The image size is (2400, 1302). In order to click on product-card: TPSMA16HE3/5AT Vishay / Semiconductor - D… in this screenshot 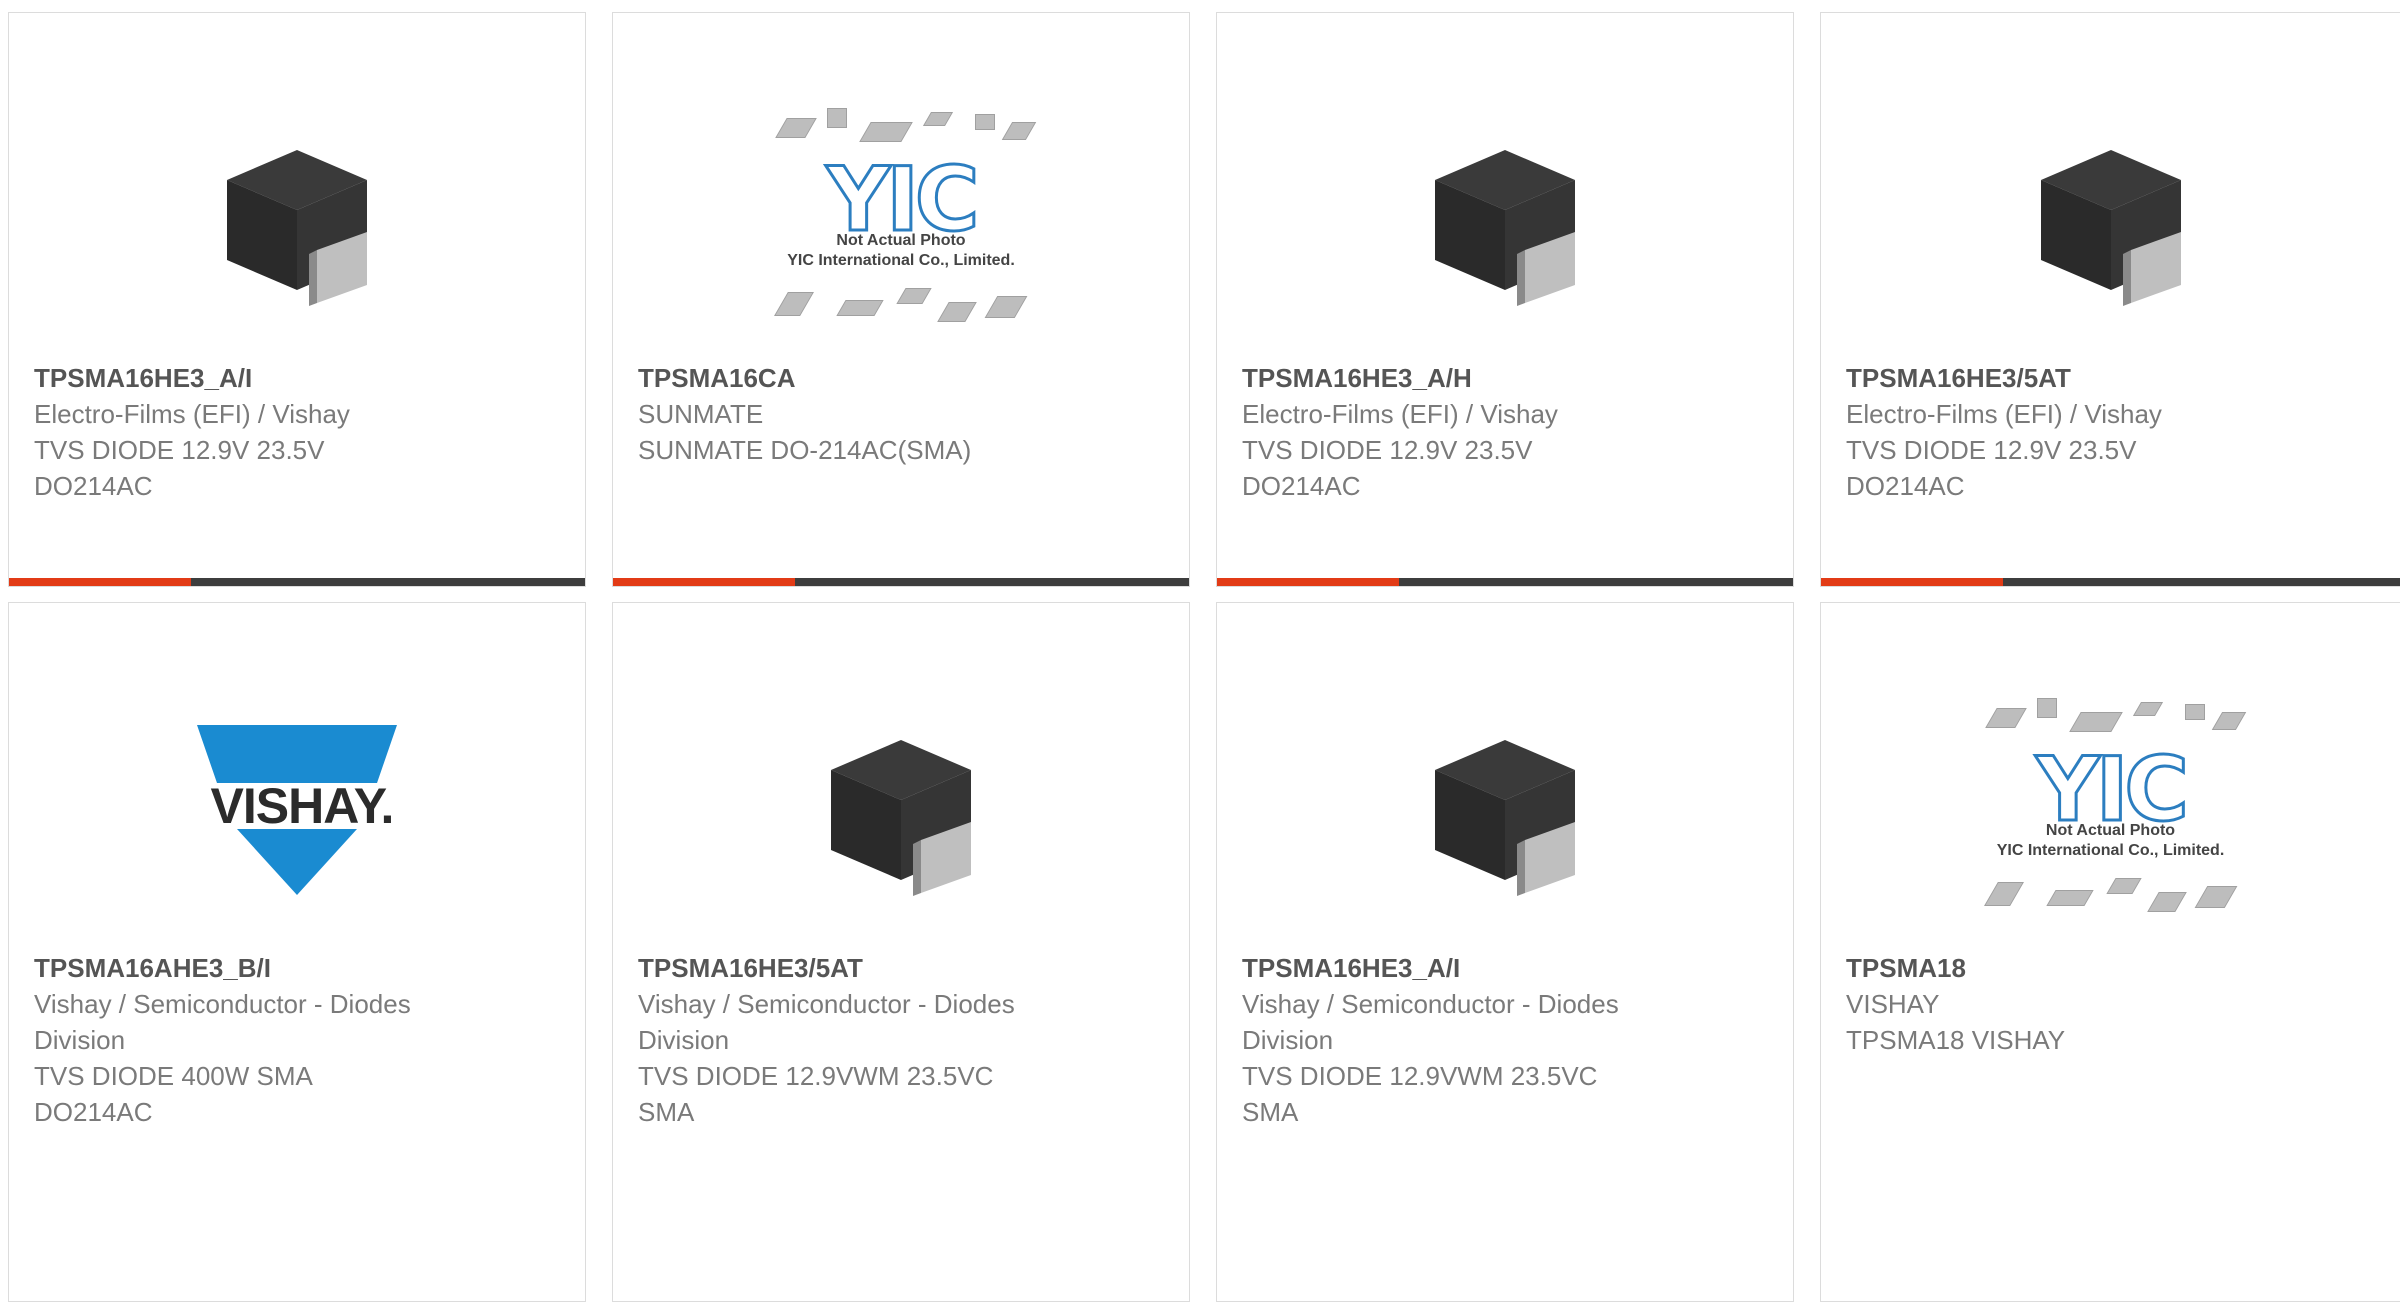, I will do `click(901, 952)`.